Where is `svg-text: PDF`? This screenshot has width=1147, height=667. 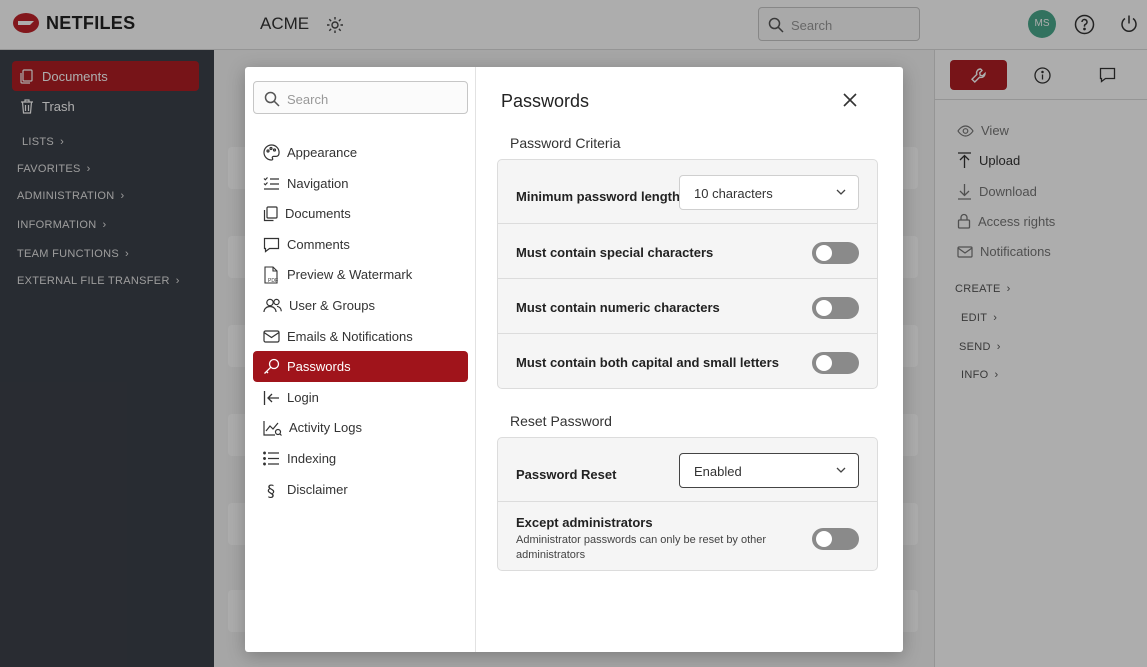 svg-text: PDF is located at coordinates (273, 281).